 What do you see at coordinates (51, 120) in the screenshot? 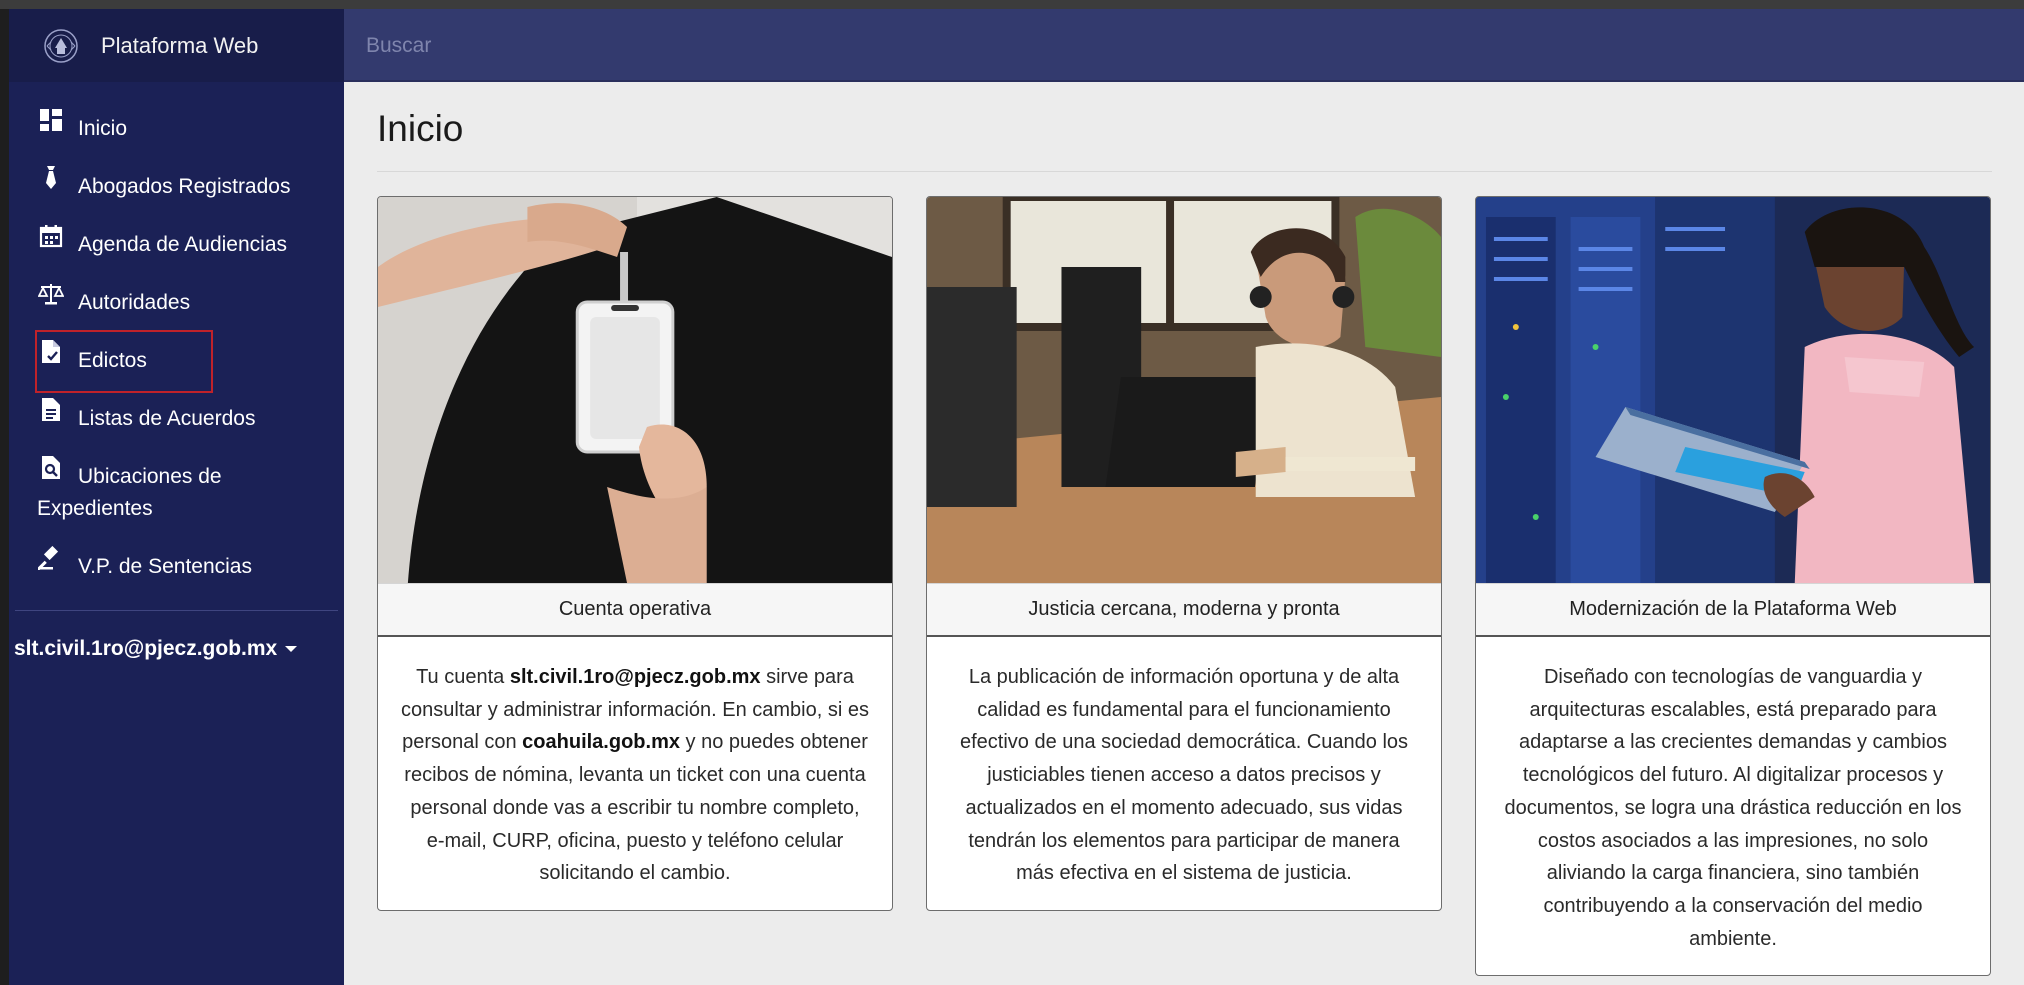
I see `dashboard-icon` at bounding box center [51, 120].